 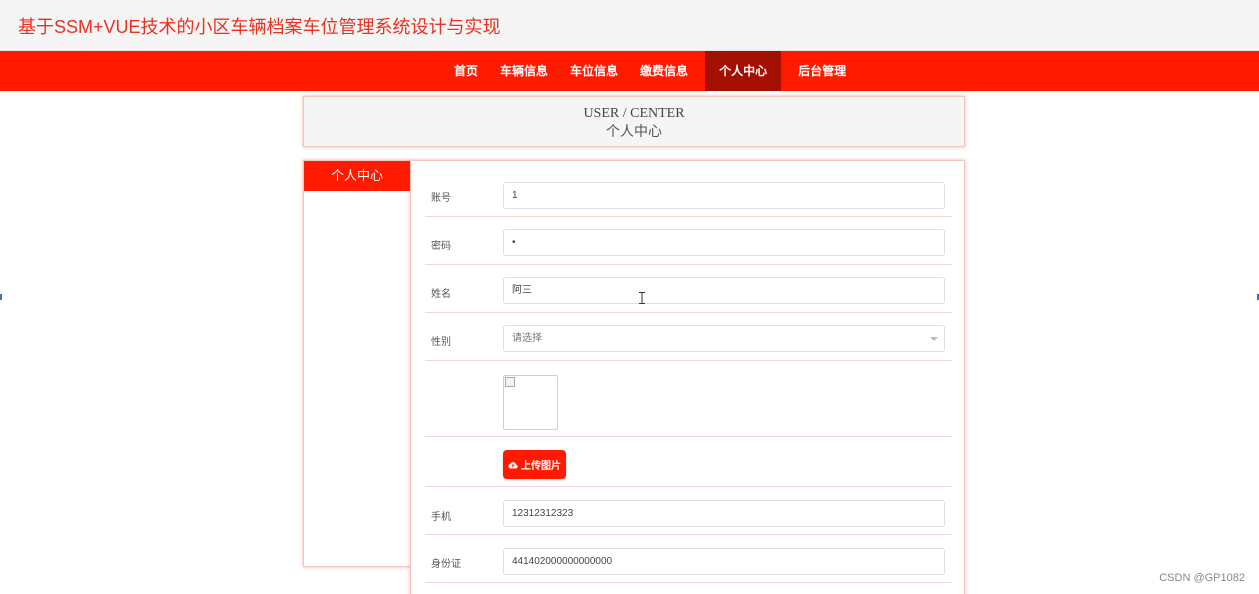 What do you see at coordinates (513, 464) in the screenshot?
I see `cloud-upload-icon` at bounding box center [513, 464].